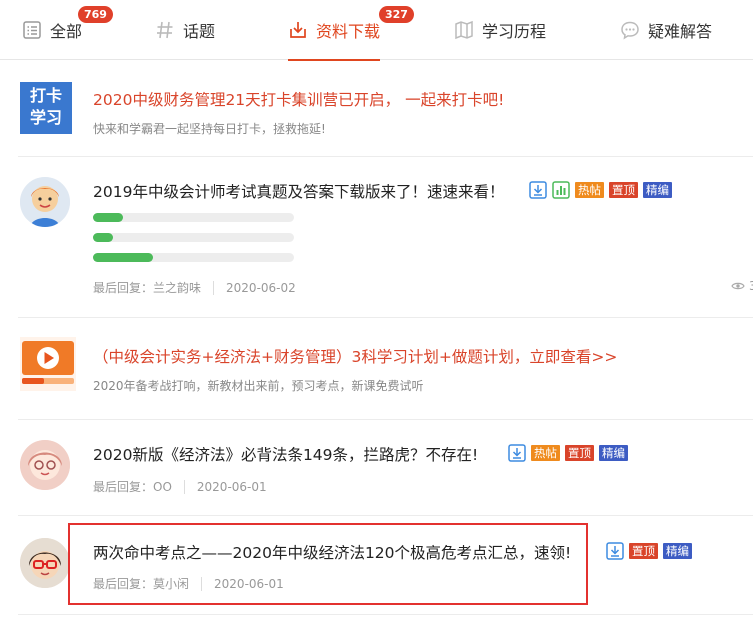 This screenshot has width=753, height=627. I want to click on tab-downloads: 资料下载, so click(334, 30).